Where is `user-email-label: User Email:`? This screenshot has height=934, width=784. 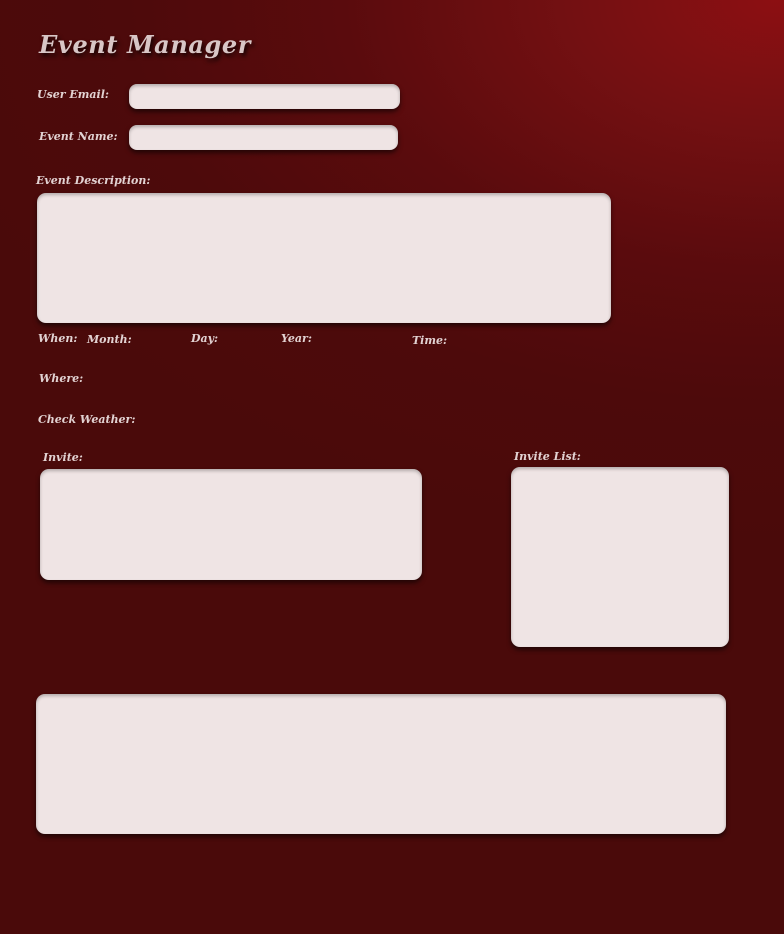
user-email-label: User Email: is located at coordinates (73, 94).